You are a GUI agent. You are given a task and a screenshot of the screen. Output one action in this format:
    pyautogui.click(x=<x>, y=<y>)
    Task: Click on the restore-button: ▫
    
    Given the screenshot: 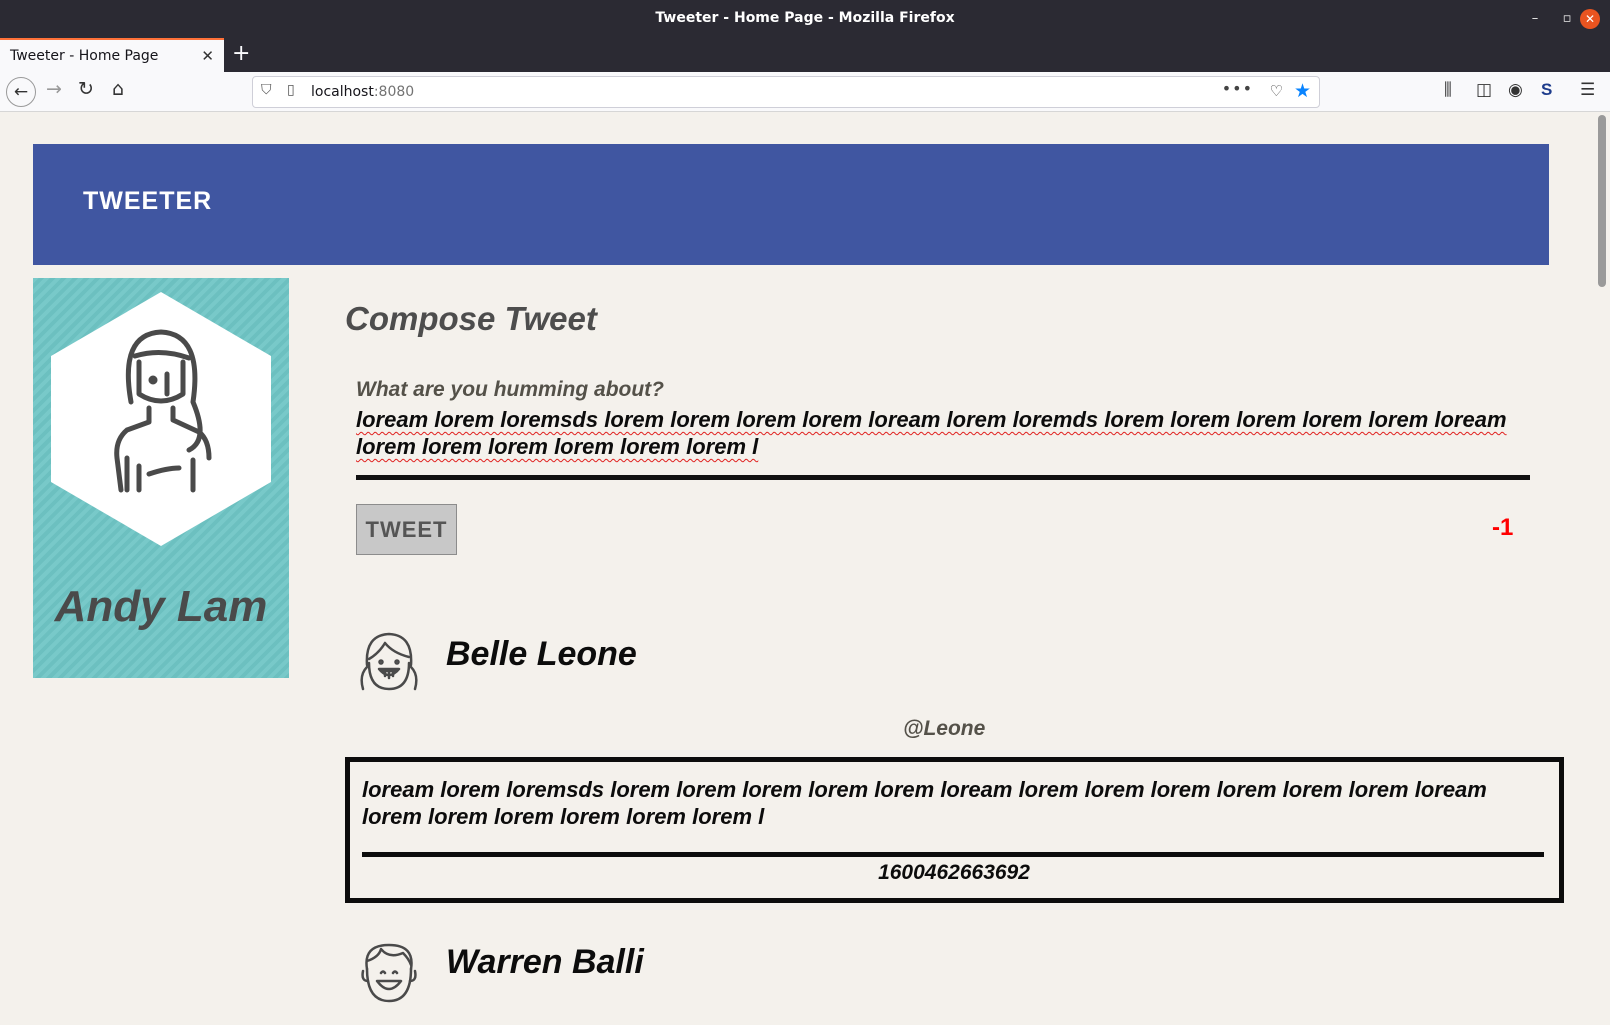 What is the action you would take?
    pyautogui.click(x=1567, y=19)
    